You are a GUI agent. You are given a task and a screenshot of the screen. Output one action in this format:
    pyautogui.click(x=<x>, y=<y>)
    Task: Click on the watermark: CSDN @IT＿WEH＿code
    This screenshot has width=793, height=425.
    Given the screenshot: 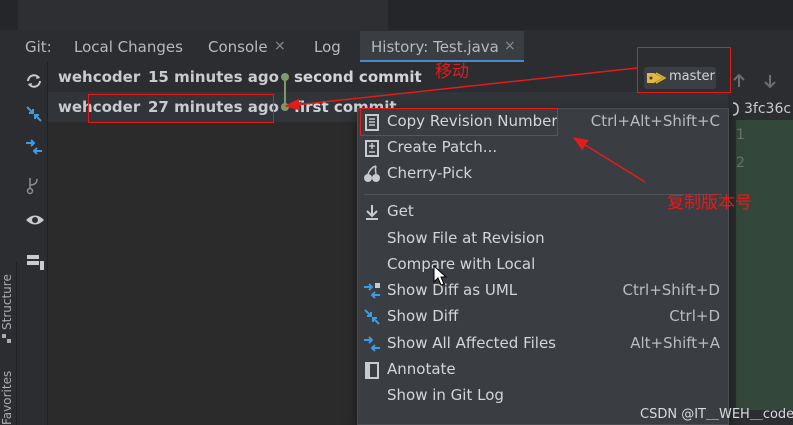 What is the action you would take?
    pyautogui.click(x=716, y=414)
    